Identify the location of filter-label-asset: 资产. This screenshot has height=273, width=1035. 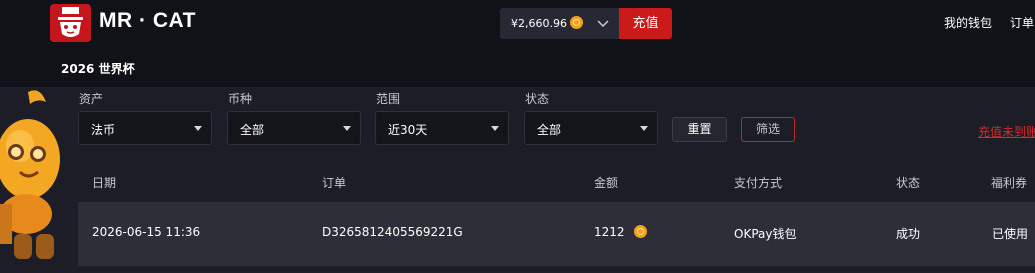
(91, 99).